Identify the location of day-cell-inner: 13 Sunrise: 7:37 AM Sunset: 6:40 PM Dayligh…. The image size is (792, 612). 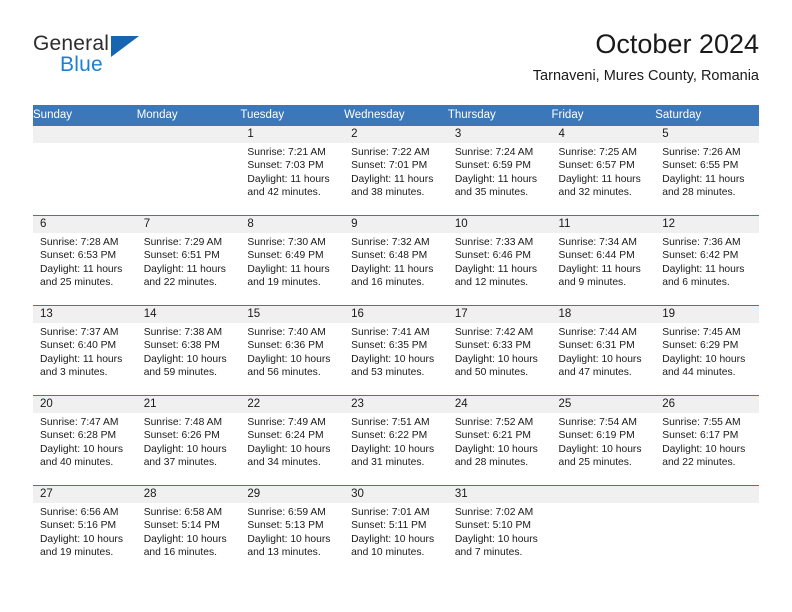
(85, 350).